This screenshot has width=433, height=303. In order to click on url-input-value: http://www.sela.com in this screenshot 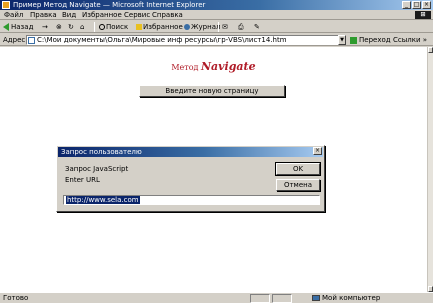, I will do `click(103, 200)`.